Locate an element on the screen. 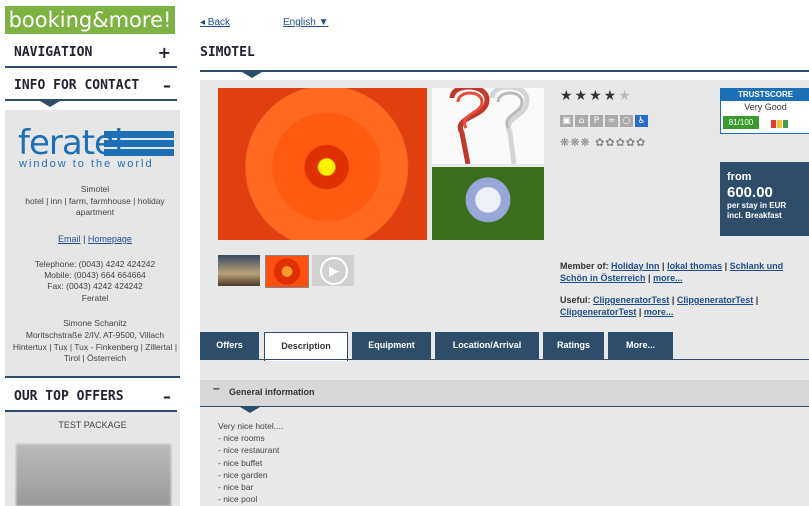 The height and width of the screenshot is (506, 809). useful-link-1: ClipgeneratorTest is located at coordinates (631, 300).